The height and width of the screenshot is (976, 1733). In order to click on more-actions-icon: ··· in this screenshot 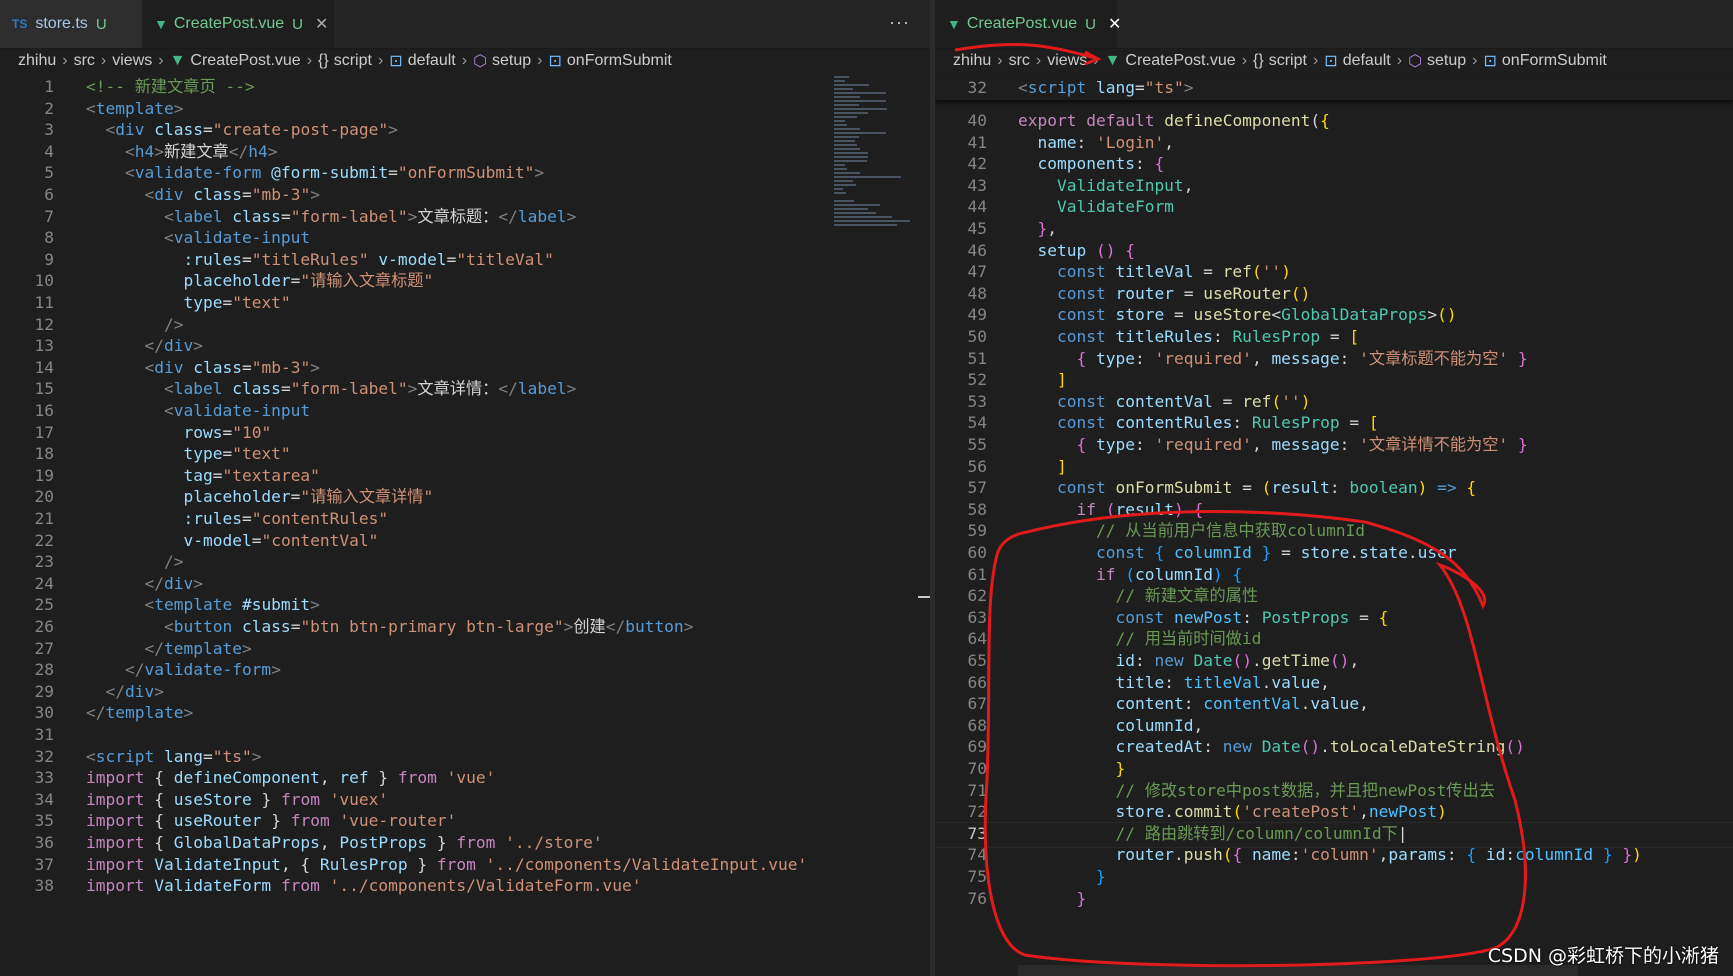, I will do `click(899, 22)`.